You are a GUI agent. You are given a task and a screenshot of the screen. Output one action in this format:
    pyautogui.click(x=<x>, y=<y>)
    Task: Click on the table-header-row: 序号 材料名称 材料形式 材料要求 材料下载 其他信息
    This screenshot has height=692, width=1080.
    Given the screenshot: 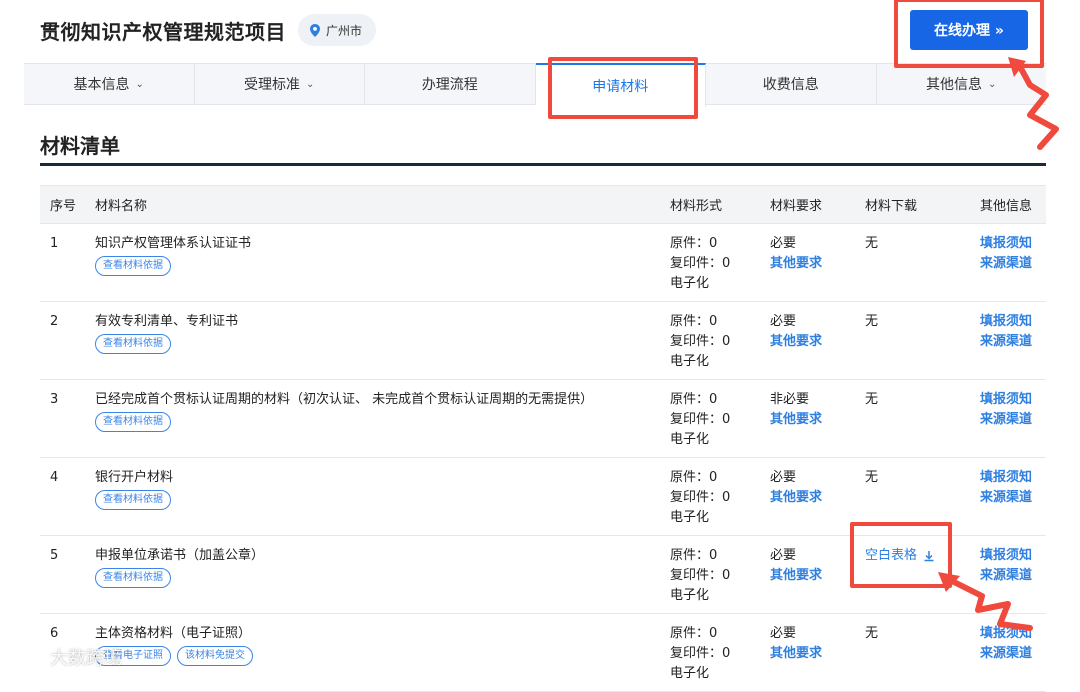 What is the action you would take?
    pyautogui.click(x=543, y=204)
    